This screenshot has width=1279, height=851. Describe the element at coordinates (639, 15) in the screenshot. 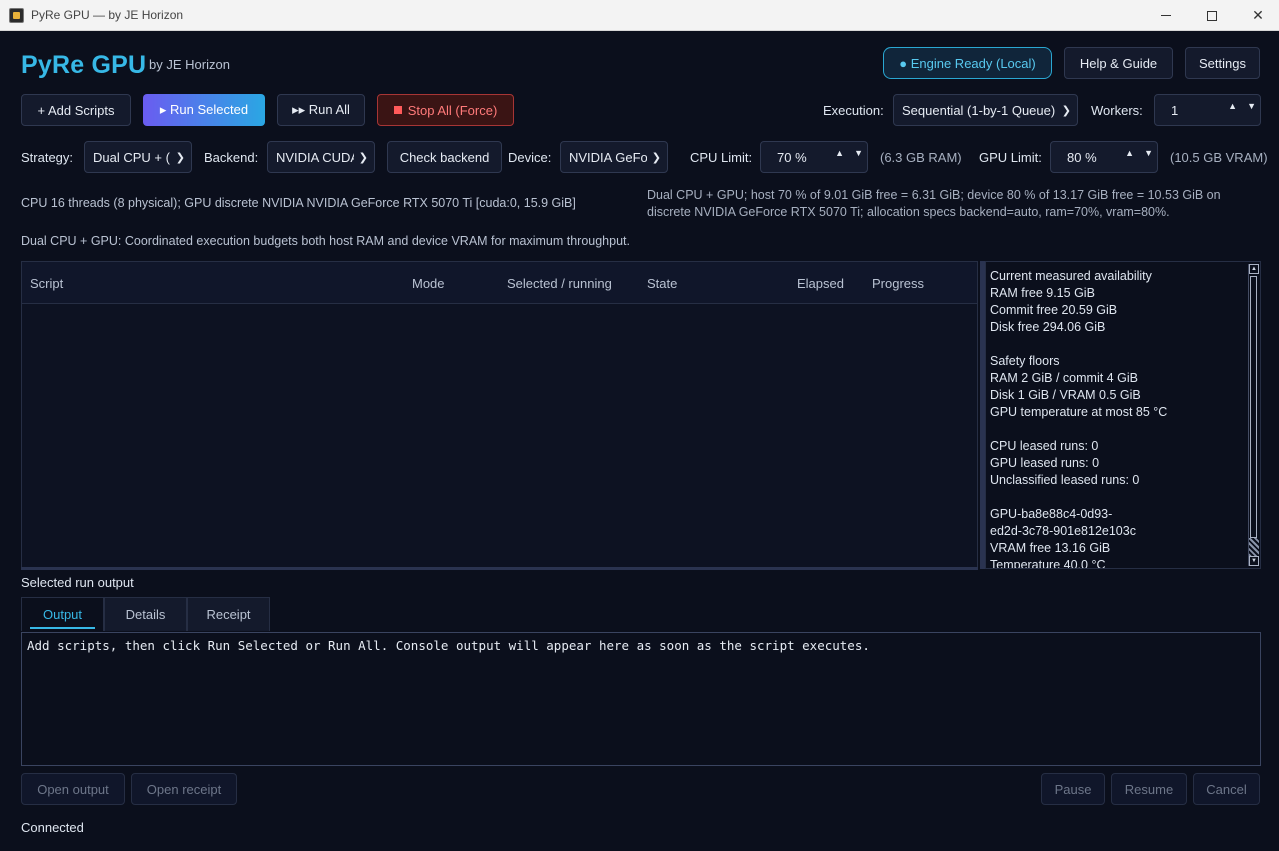

I see `window-titlebar: PyRe GPU — by JE Horizon ✕` at that location.